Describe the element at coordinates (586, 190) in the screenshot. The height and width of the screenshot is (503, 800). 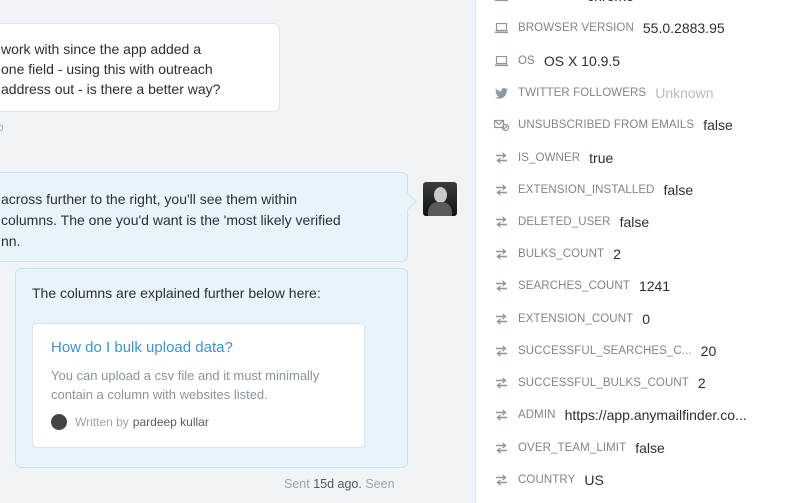
I see `attribute-key: extension_installed` at that location.